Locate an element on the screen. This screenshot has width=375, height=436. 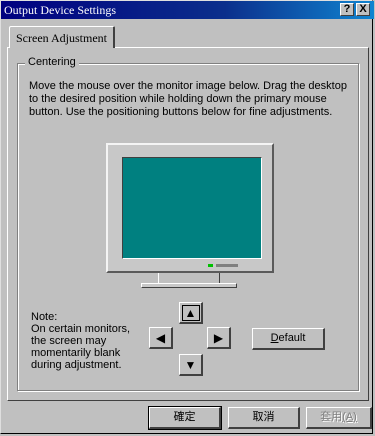
monitor-stand-neck is located at coordinates (189, 278).